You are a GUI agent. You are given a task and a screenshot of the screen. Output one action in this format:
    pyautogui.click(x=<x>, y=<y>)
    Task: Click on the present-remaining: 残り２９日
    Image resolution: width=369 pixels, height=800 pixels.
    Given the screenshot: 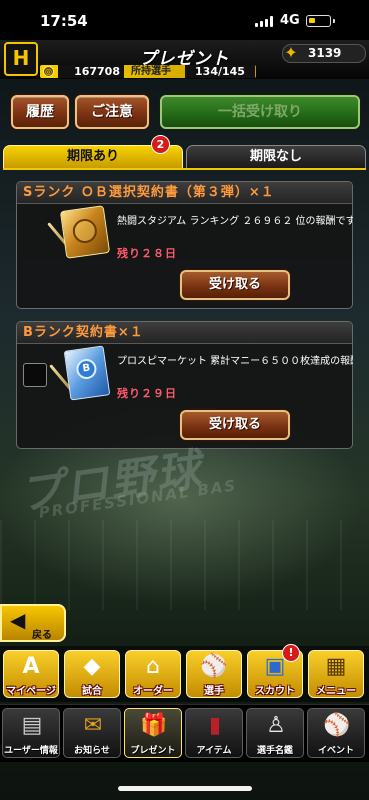 What is the action you would take?
    pyautogui.click(x=147, y=393)
    